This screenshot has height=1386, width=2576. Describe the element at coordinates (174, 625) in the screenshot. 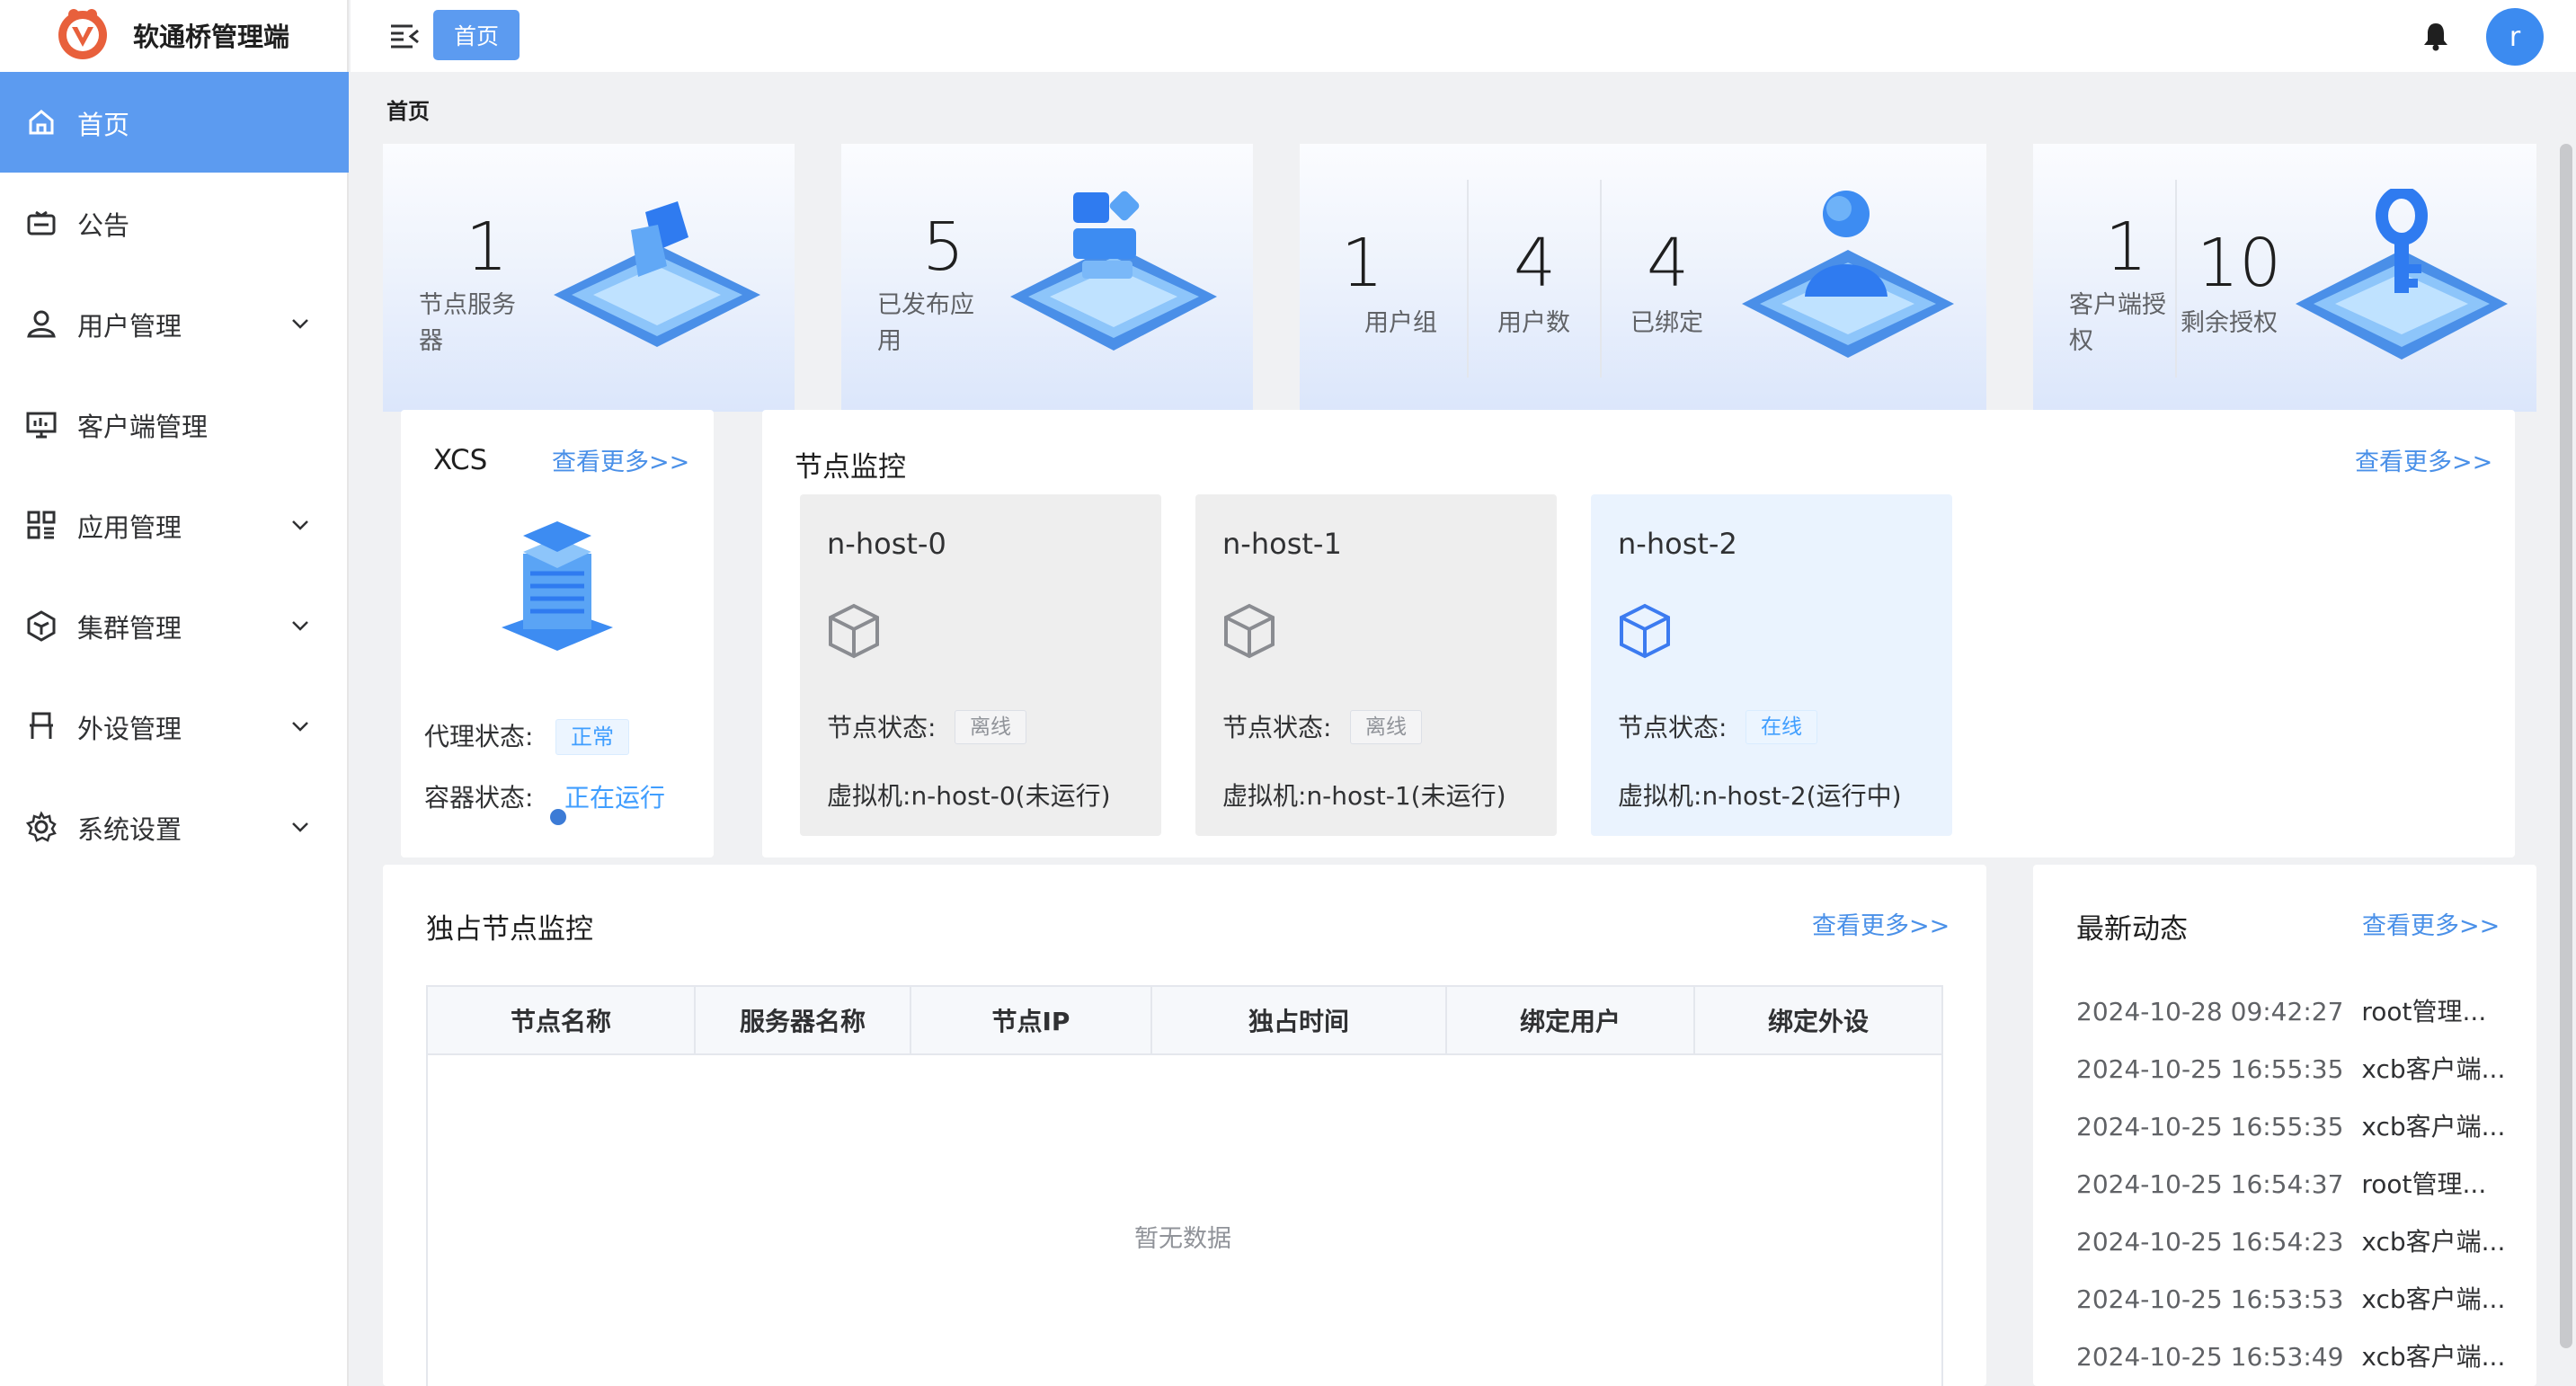

I see `sidebar-item-cluster-management: 集群管理` at that location.